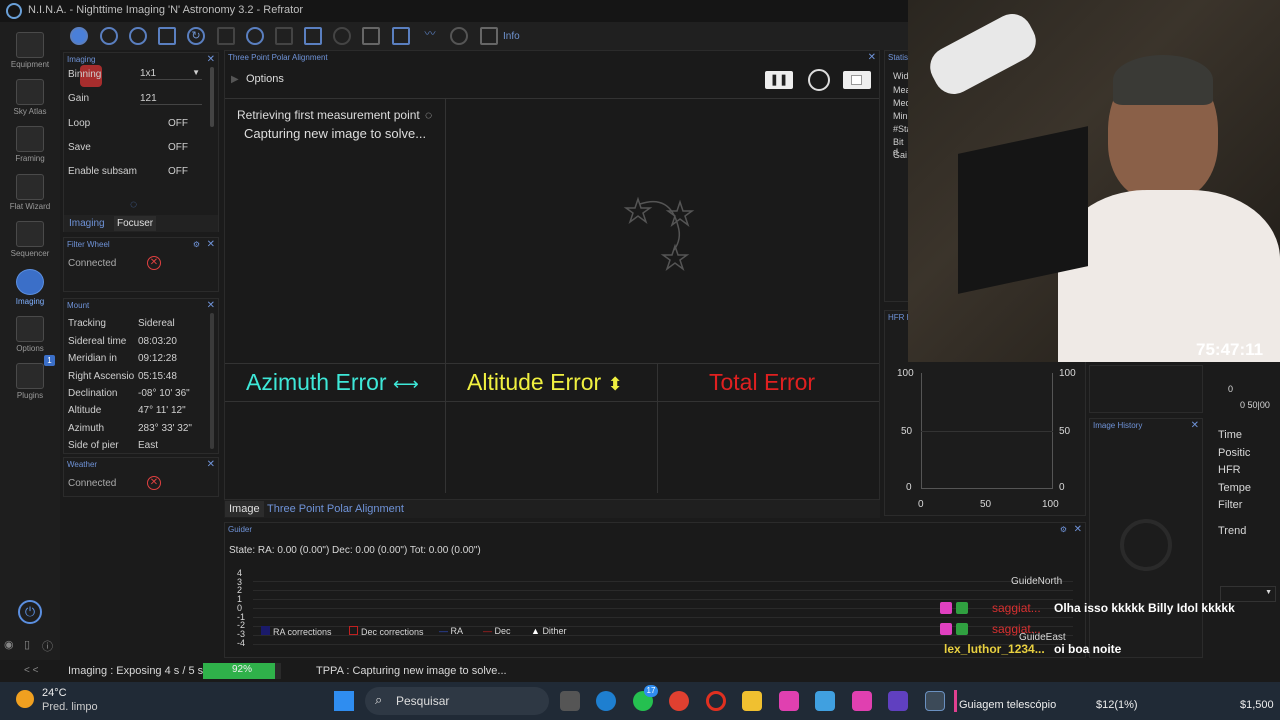 The width and height of the screenshot is (1280, 720). I want to click on sidebar-item-sequencer: Sequencer, so click(30, 239).